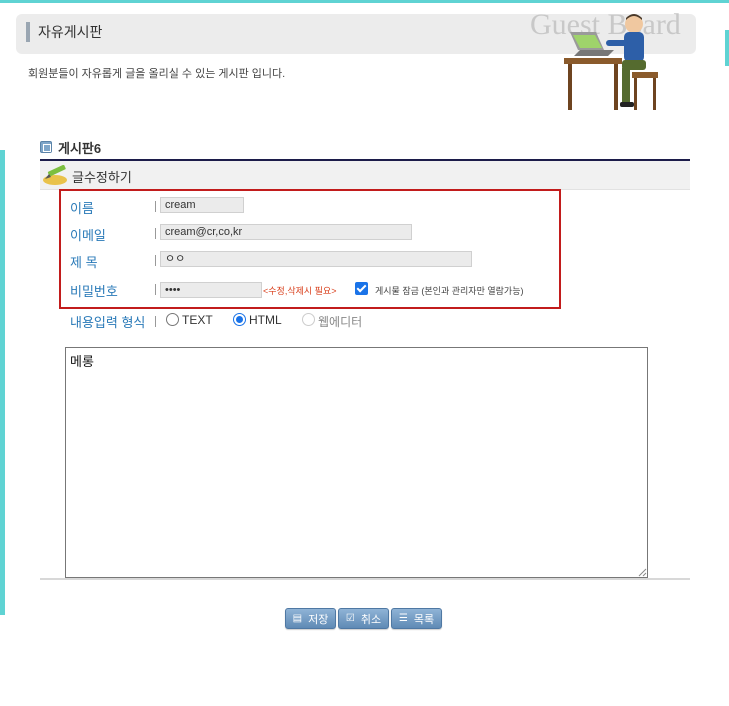  What do you see at coordinates (371, 619) in the screenshot?
I see `cancel-button-label: 취소` at bounding box center [371, 619].